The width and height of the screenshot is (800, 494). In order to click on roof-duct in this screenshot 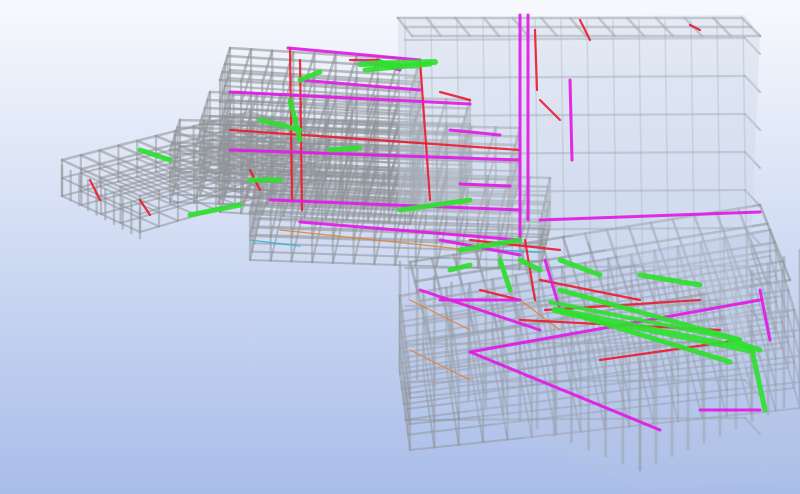, I will do `click(397, 63)`.